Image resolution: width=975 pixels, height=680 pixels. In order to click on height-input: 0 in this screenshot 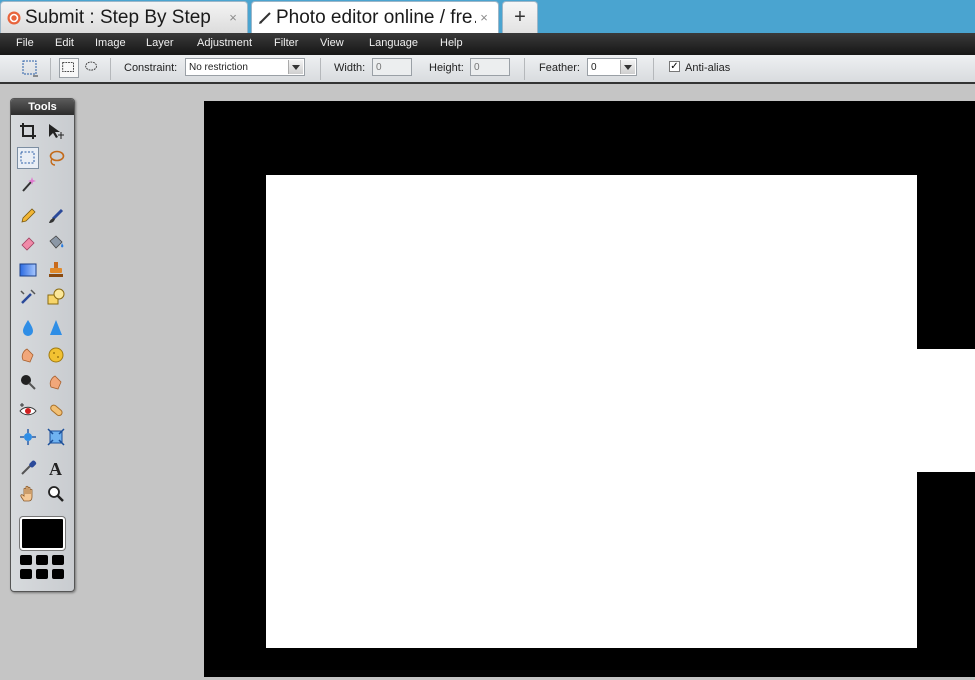, I will do `click(490, 67)`.